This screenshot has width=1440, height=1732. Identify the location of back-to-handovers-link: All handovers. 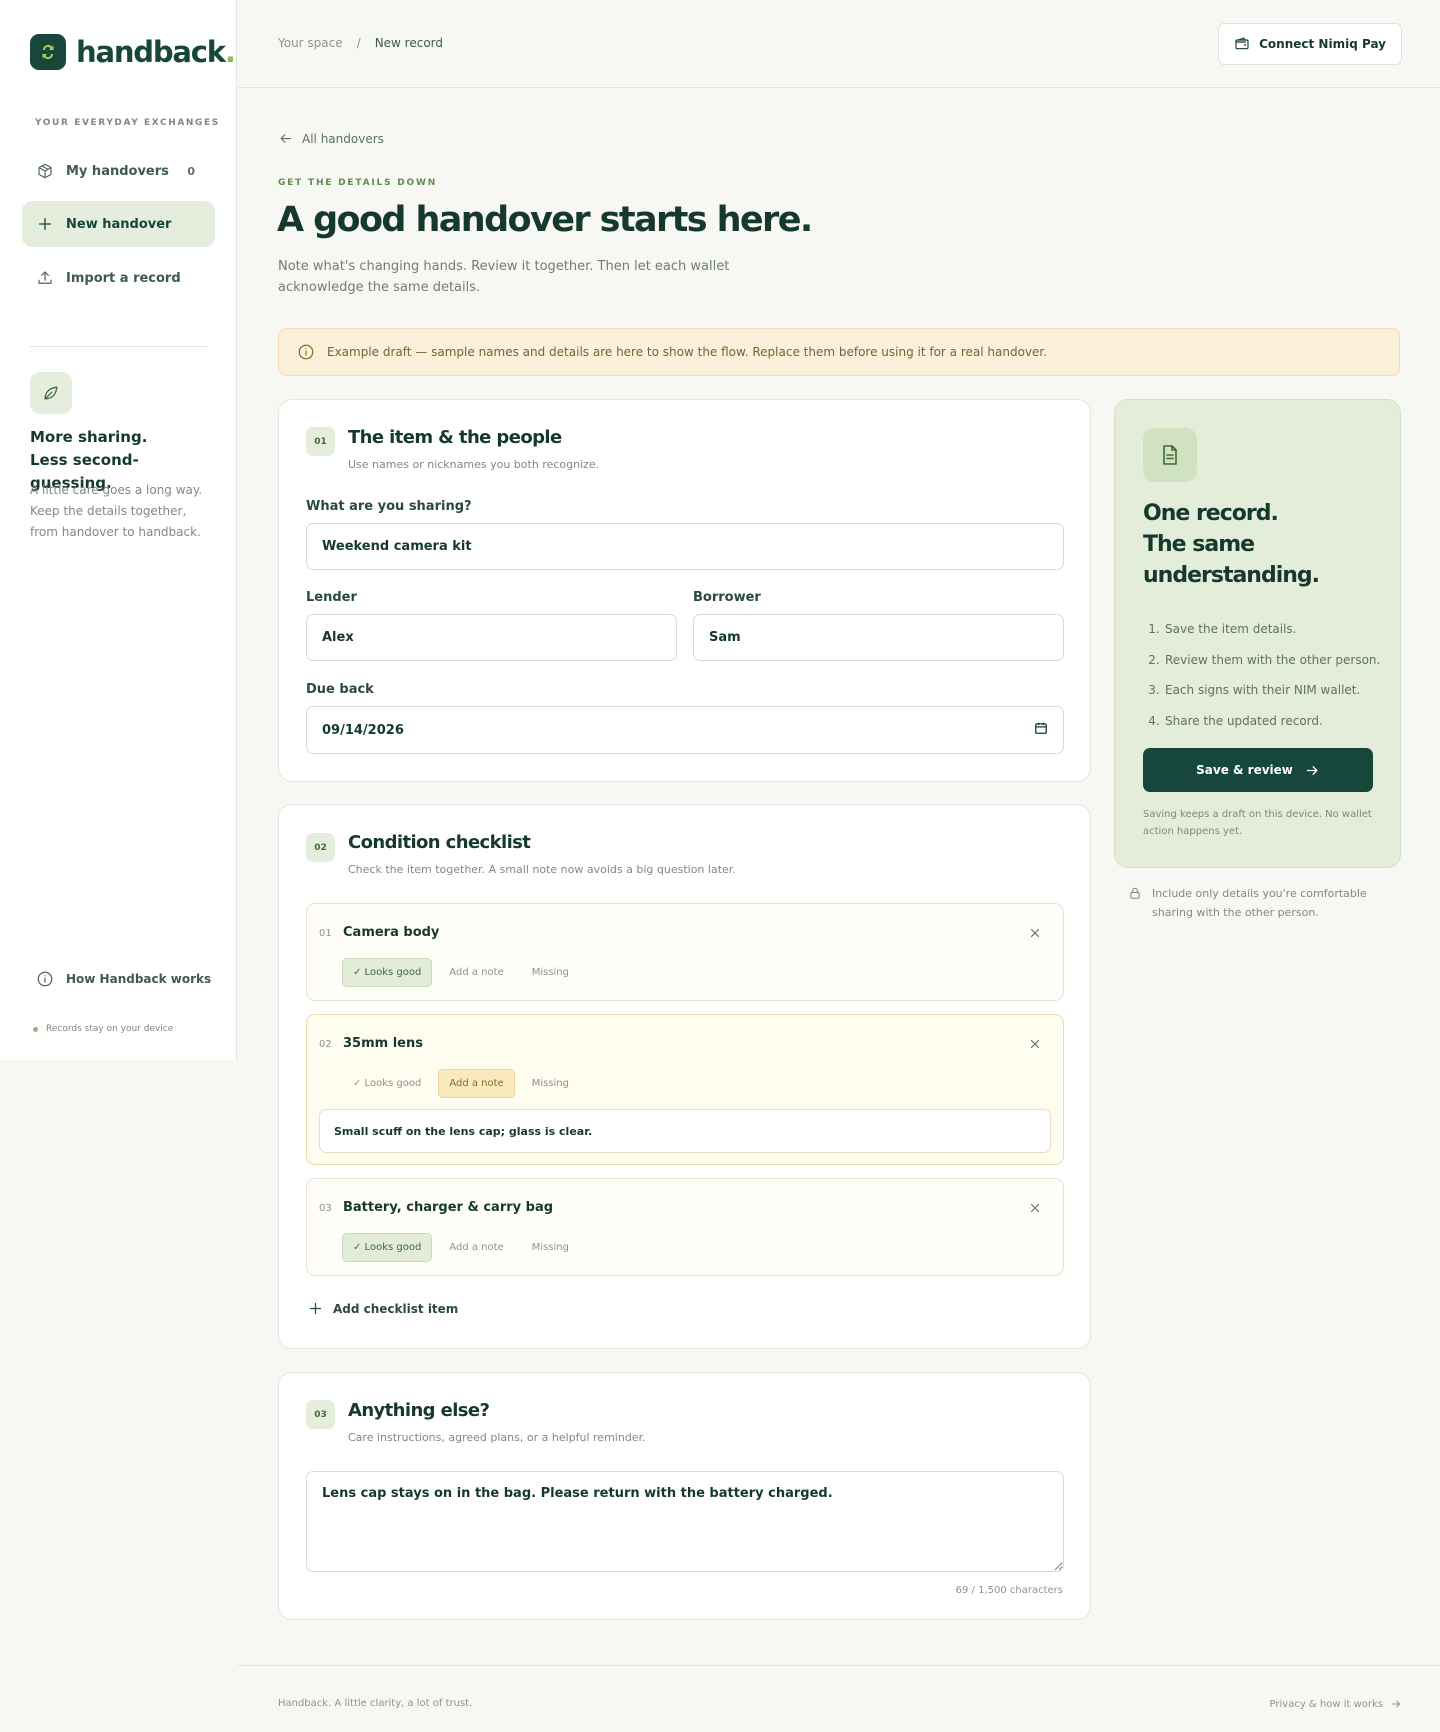
(331, 138).